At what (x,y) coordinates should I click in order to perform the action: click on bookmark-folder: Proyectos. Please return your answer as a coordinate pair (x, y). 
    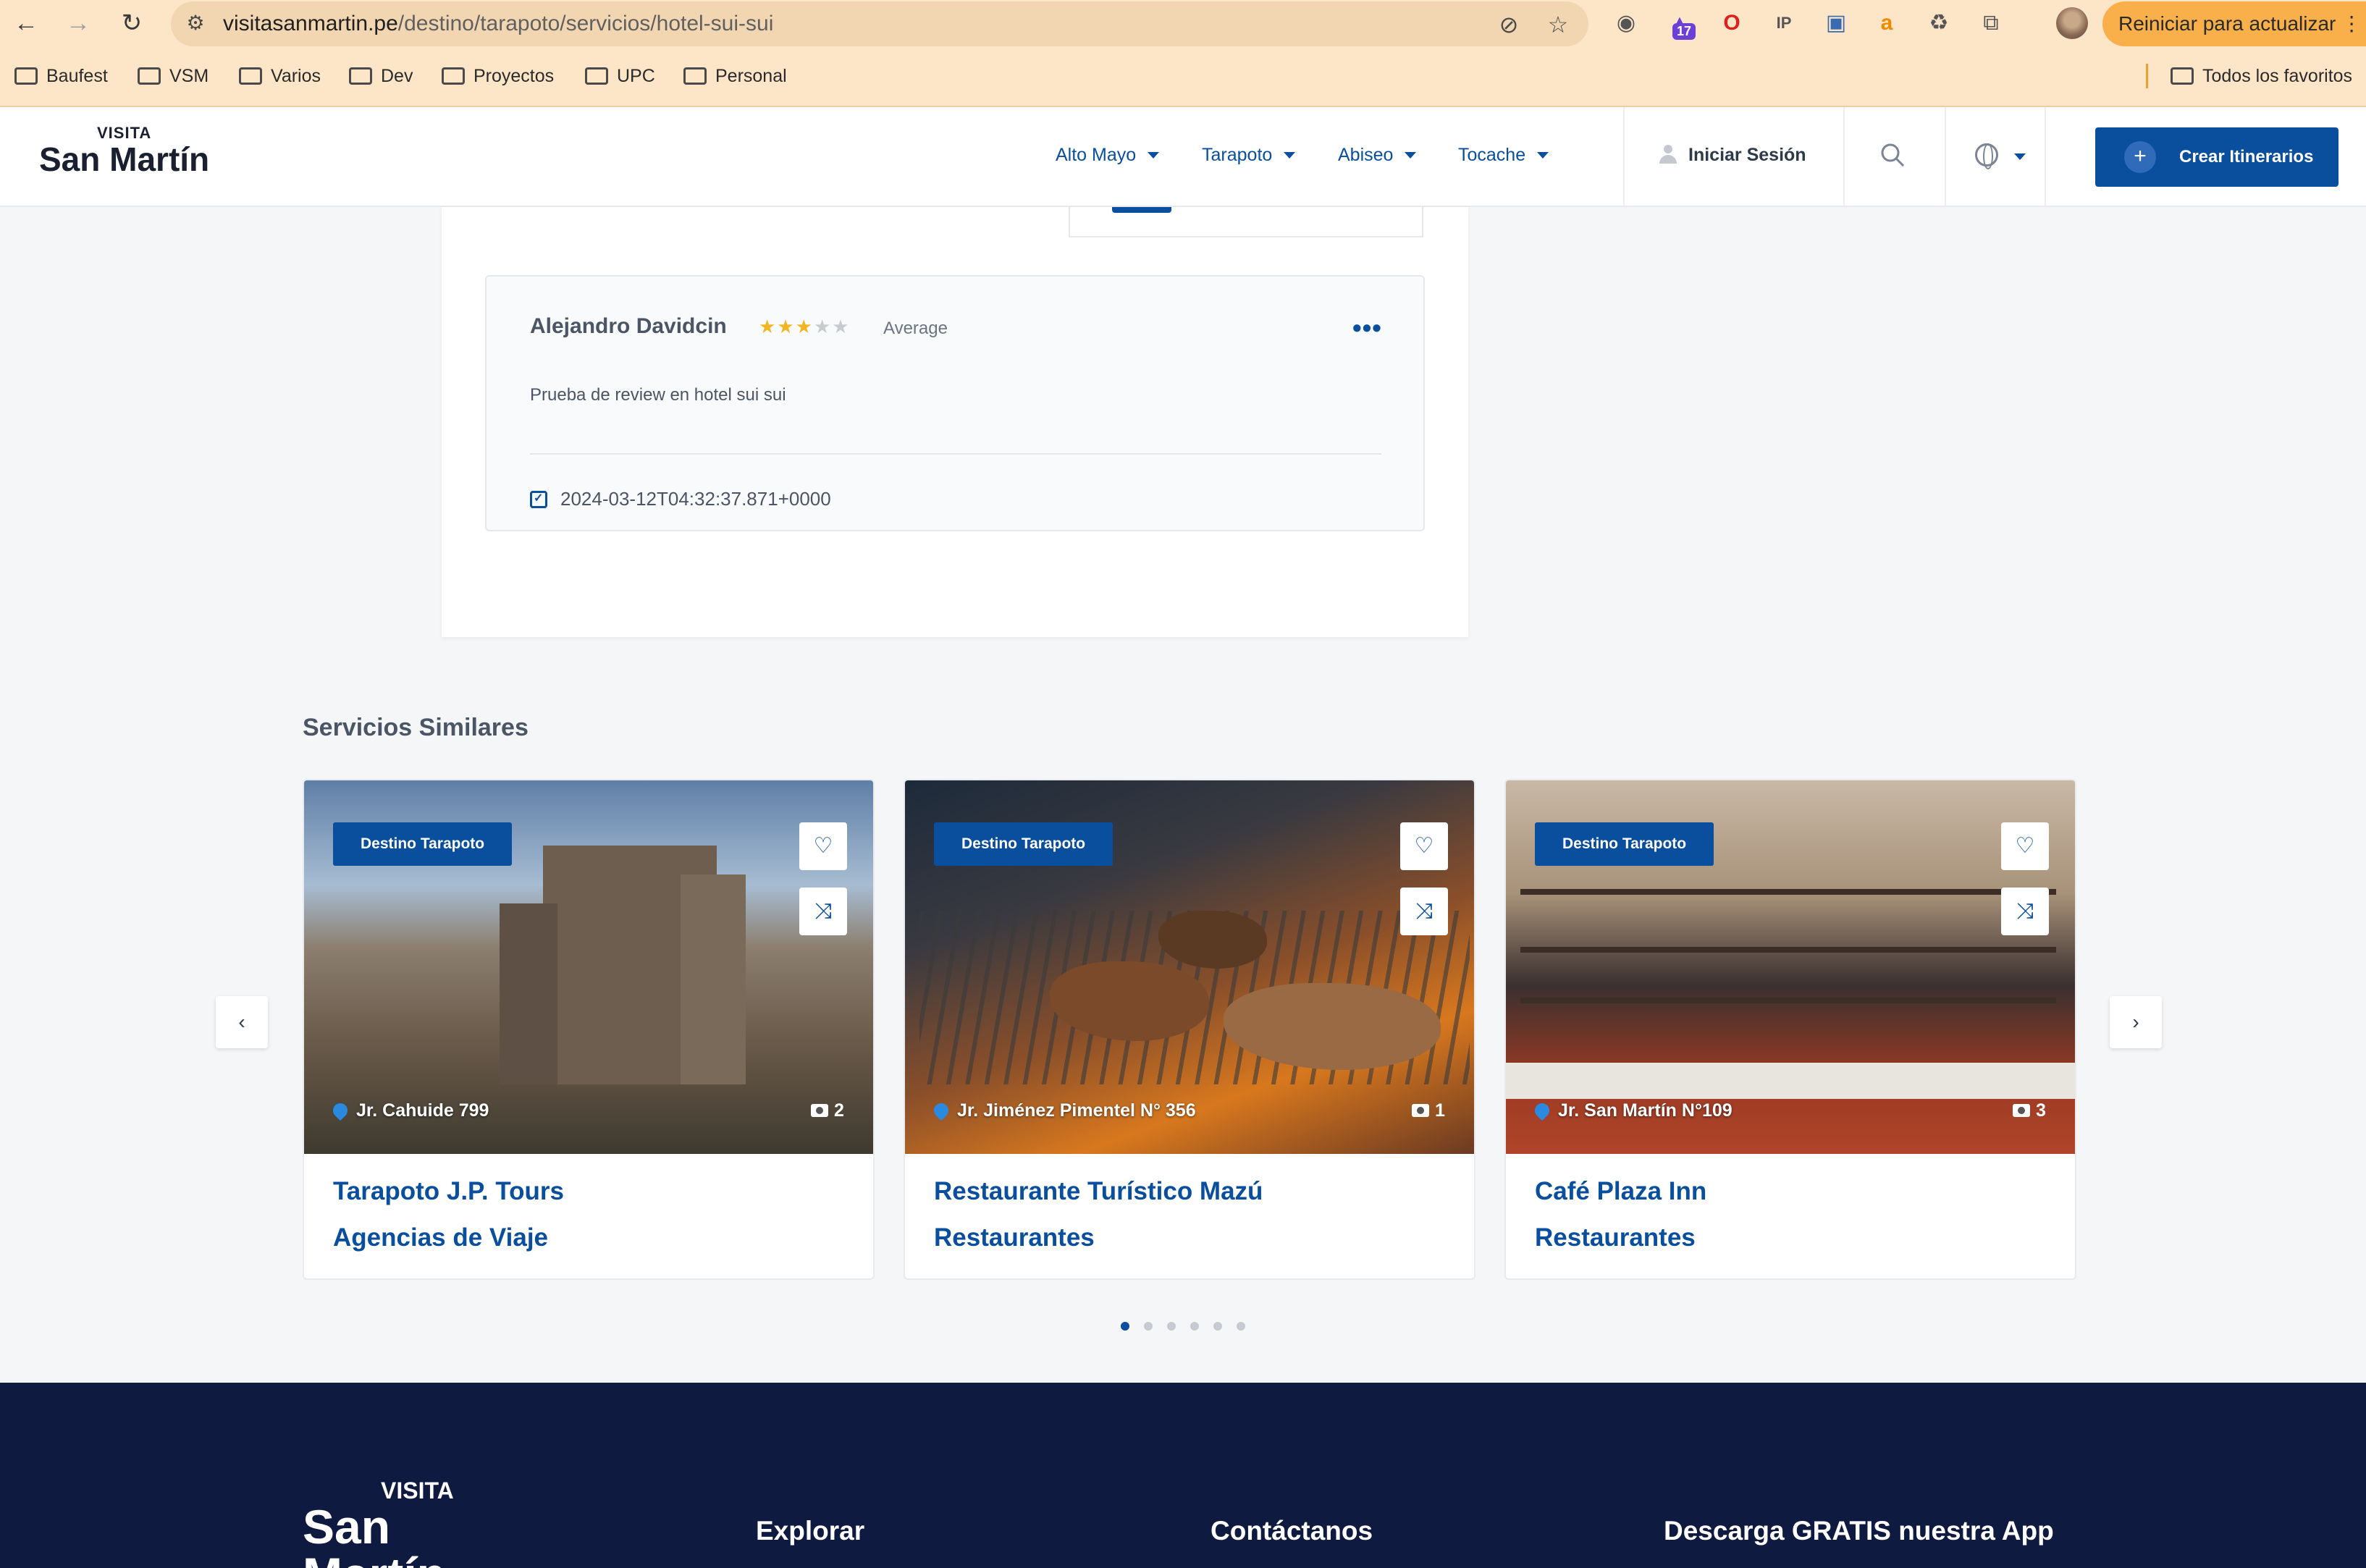
    Looking at the image, I should click on (498, 76).